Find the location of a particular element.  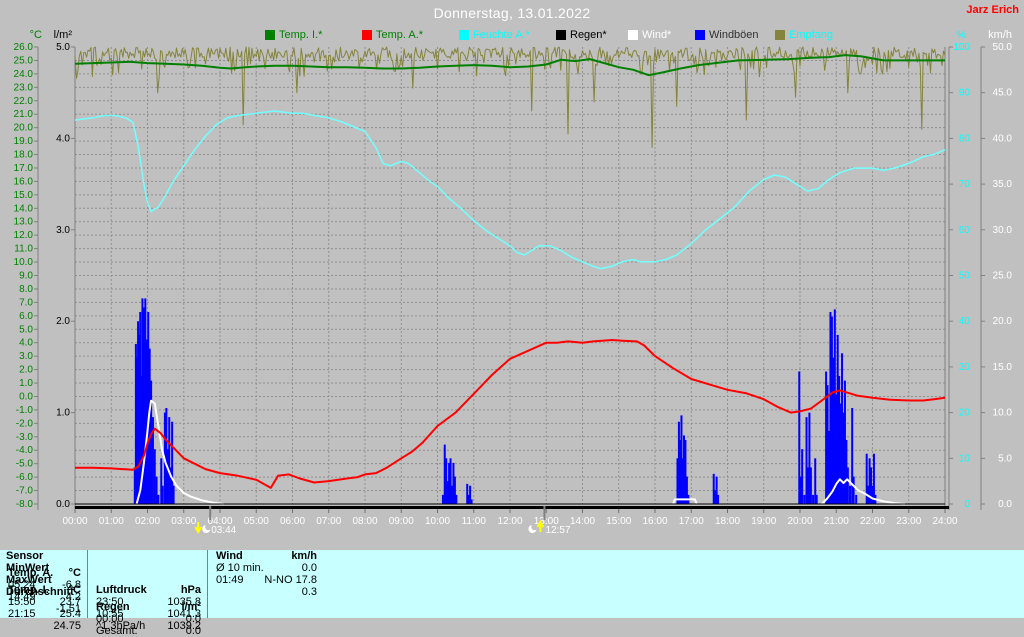

x-axis-label: 06:00 is located at coordinates (292, 521).